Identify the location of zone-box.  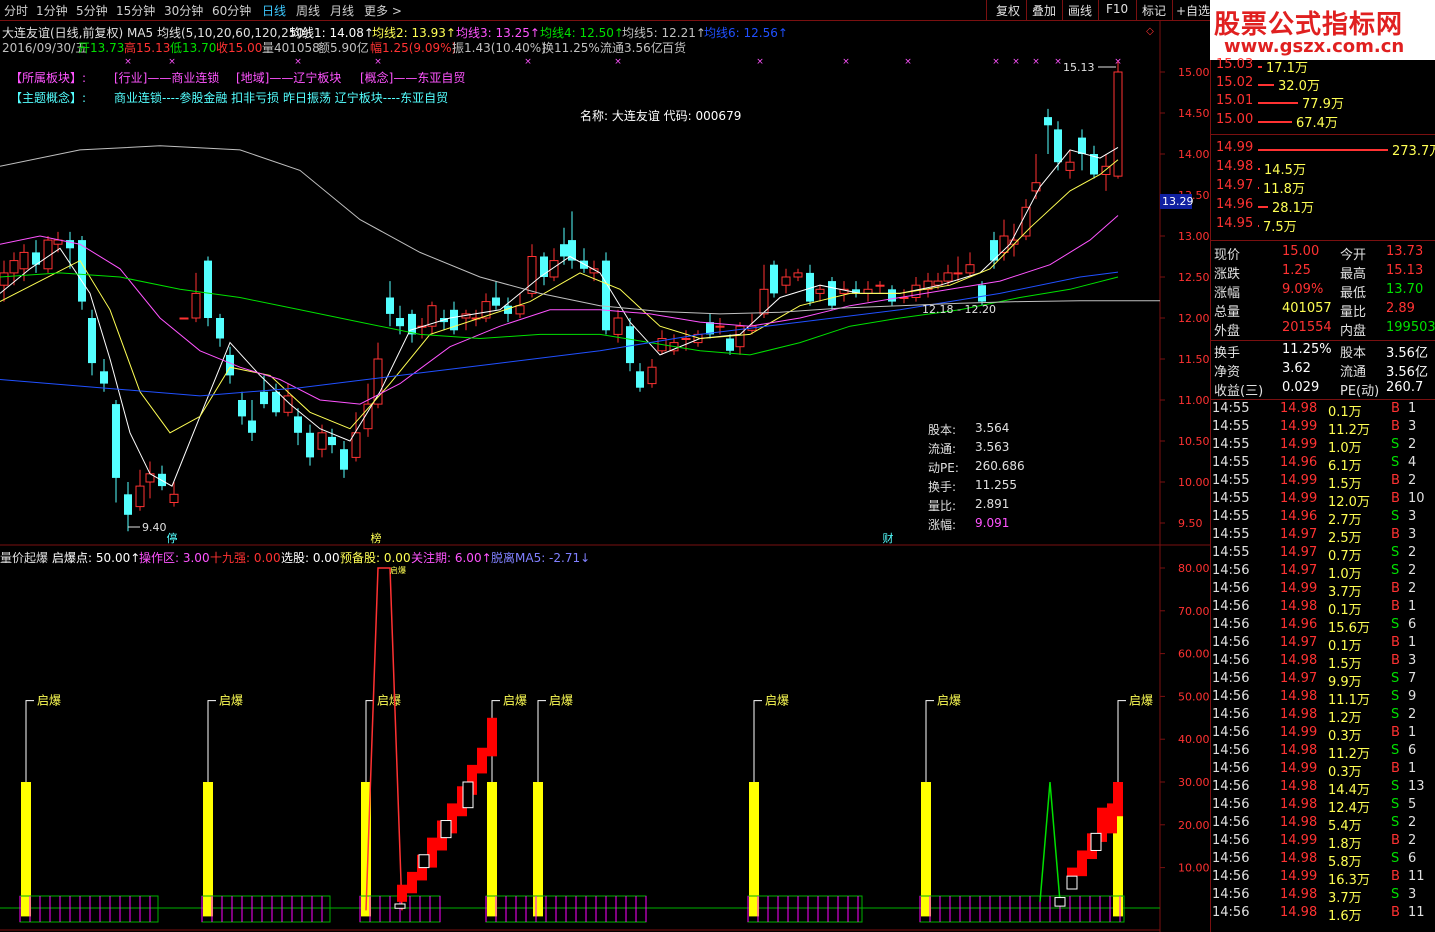
(266, 909).